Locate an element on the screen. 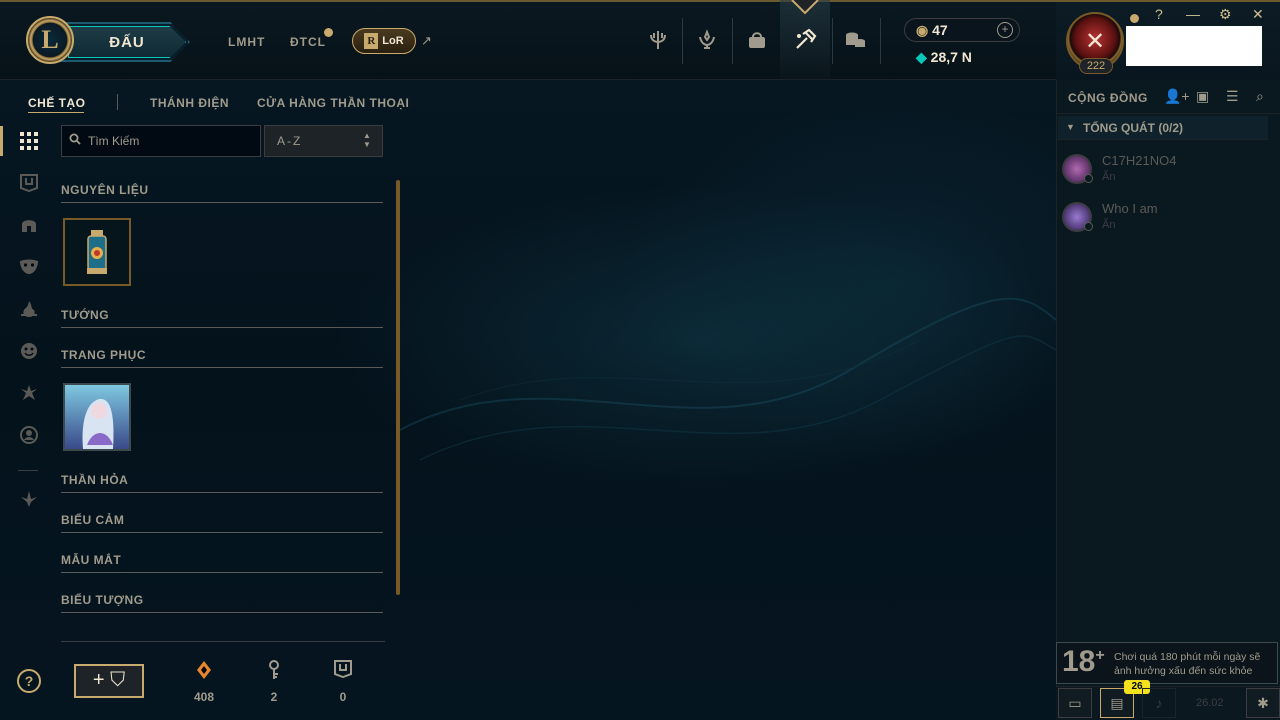  category-materials: NGUYÊN LIỆU is located at coordinates (105, 190).